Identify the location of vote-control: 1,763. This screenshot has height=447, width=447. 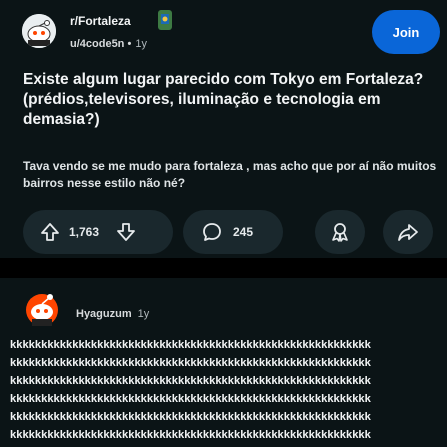
(98, 232).